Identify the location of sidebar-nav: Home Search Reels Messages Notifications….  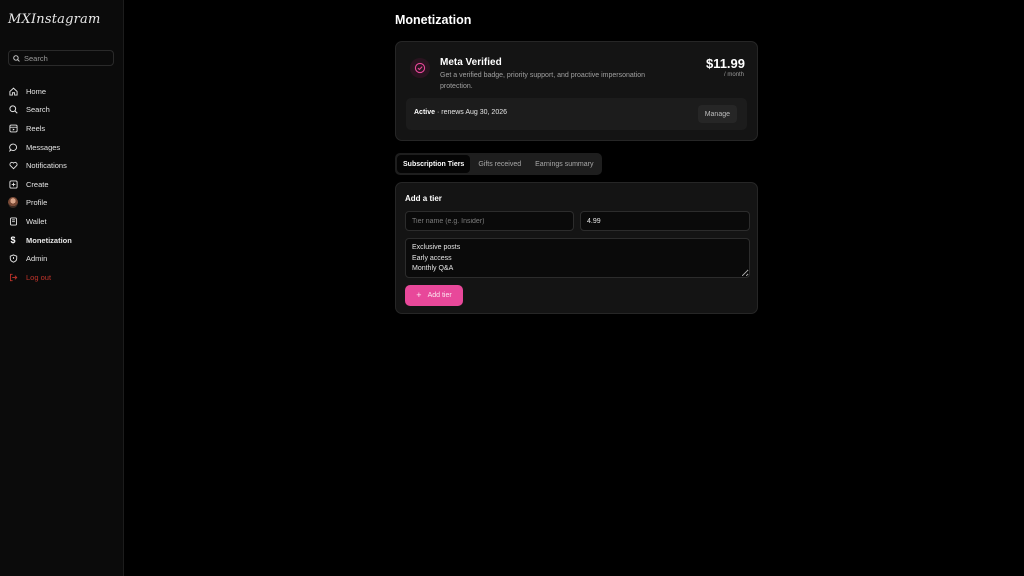
(63, 184).